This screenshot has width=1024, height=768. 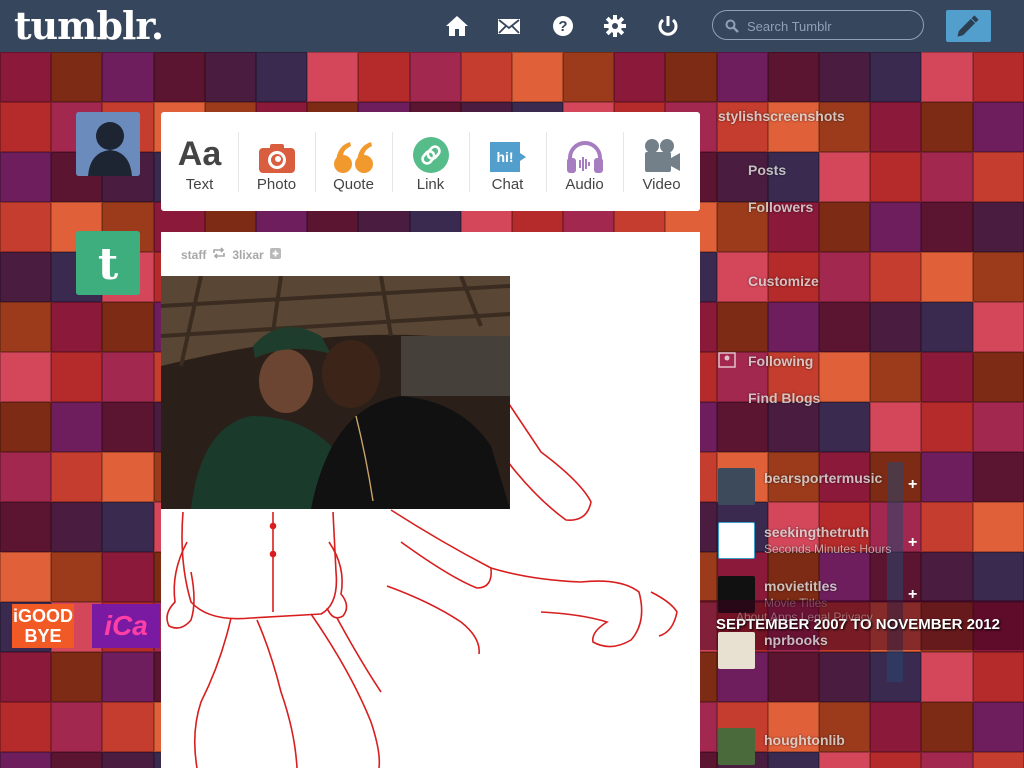 What do you see at coordinates (784, 398) in the screenshot?
I see `sidebar-link-find-blogs: Find Blogs` at bounding box center [784, 398].